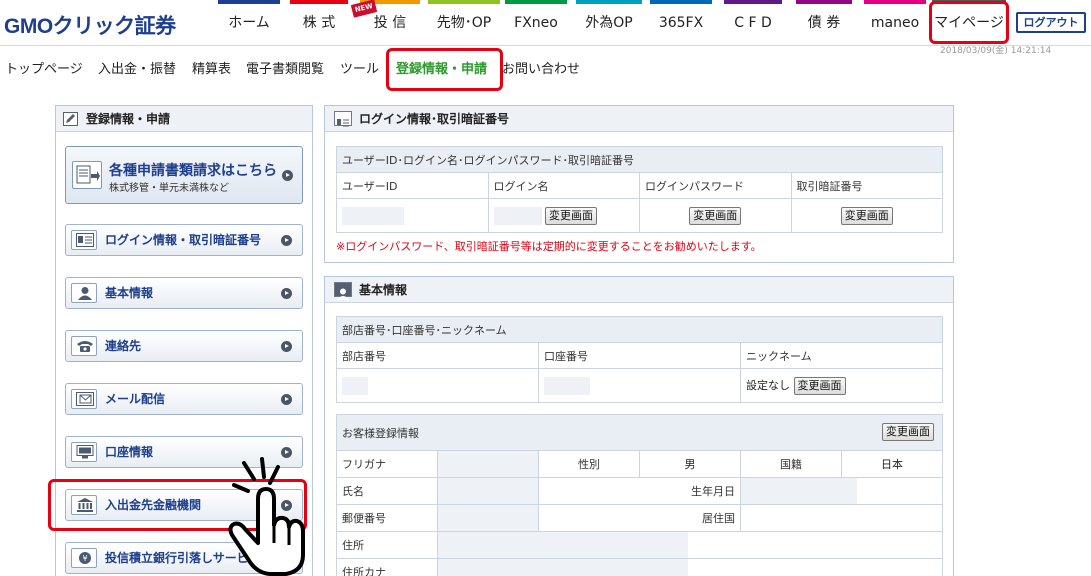 The width and height of the screenshot is (1091, 576). Describe the element at coordinates (184, 119) in the screenshot. I see `sidebar-header: 登録情報・申請` at that location.